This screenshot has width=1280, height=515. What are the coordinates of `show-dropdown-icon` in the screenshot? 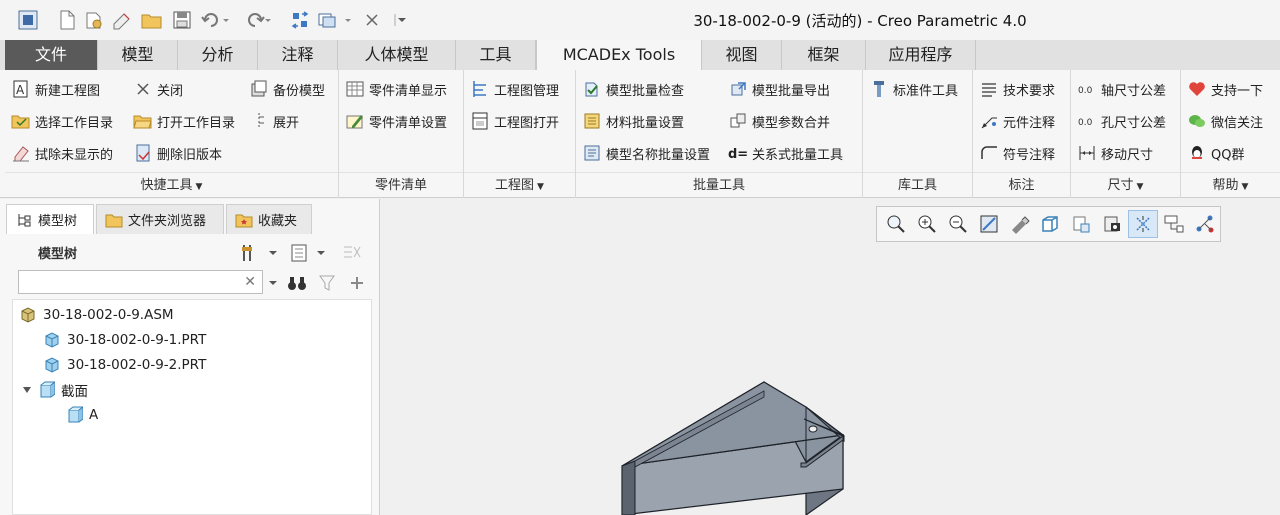 It's located at (321, 253).